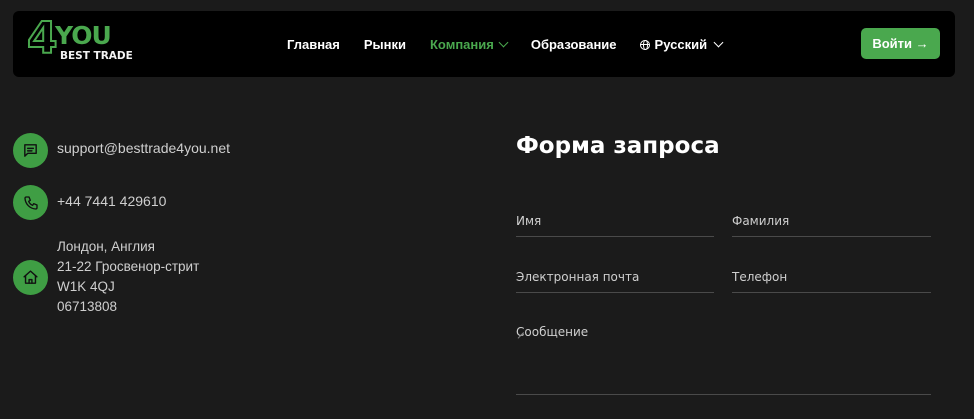 The width and height of the screenshot is (974, 419). Describe the element at coordinates (529, 221) in the screenshot. I see `first-name-placeholder: Имя` at that location.